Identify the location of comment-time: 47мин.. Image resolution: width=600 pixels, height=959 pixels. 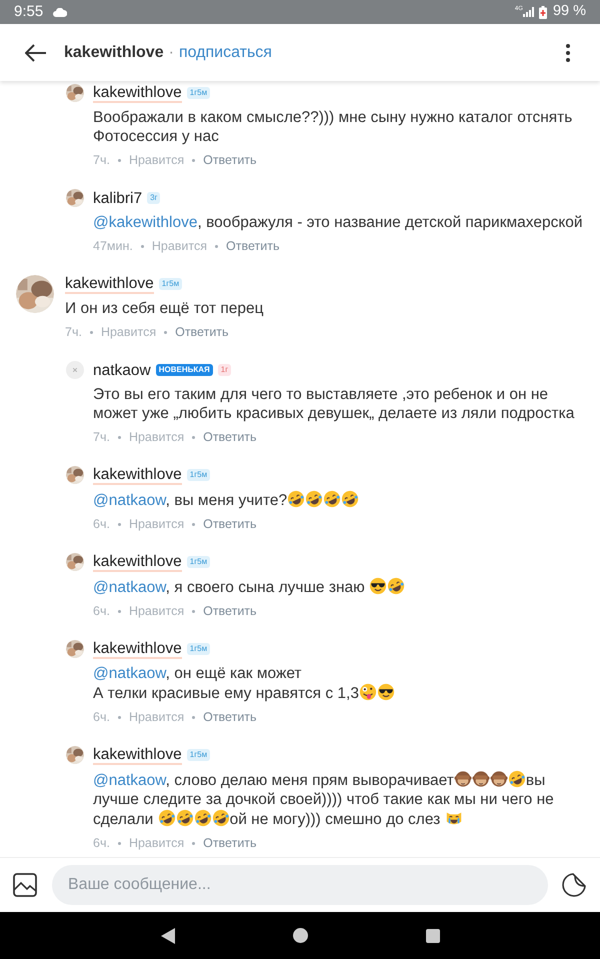
(113, 246).